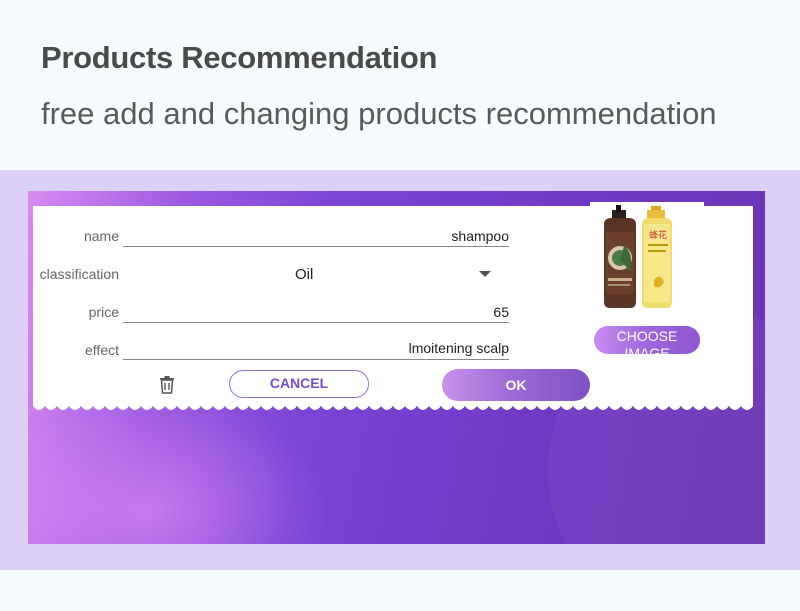  Describe the element at coordinates (516, 385) in the screenshot. I see `ok-button: OK` at that location.